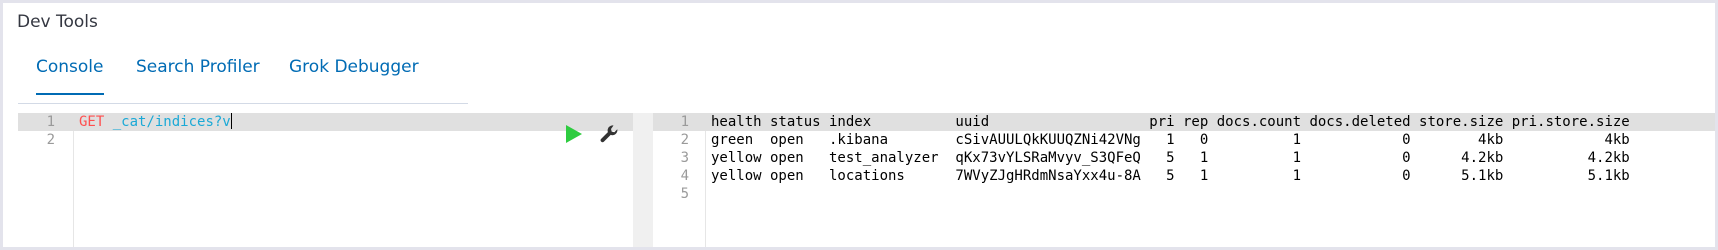  What do you see at coordinates (70, 76) in the screenshot?
I see `tab-console: Console` at bounding box center [70, 76].